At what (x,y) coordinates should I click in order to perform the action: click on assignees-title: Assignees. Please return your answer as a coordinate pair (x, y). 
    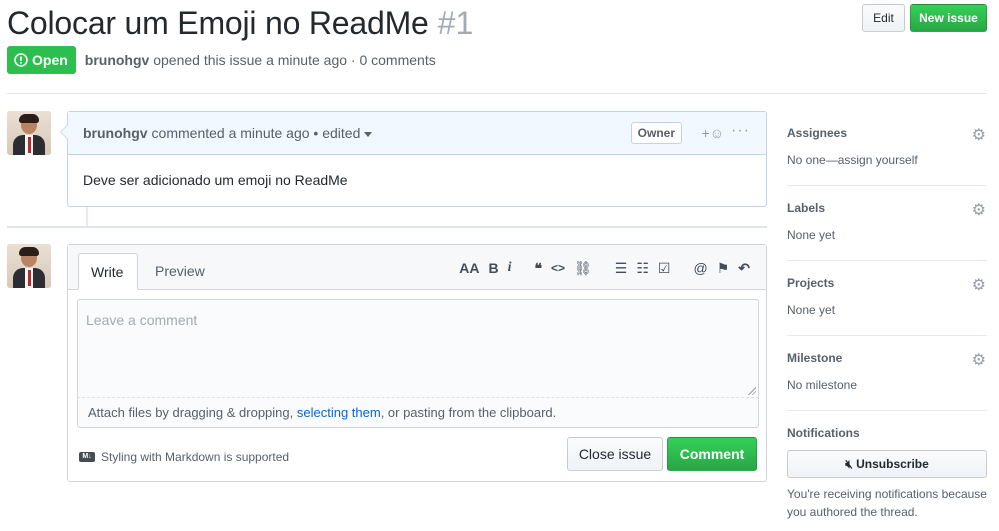
    Looking at the image, I should click on (817, 133).